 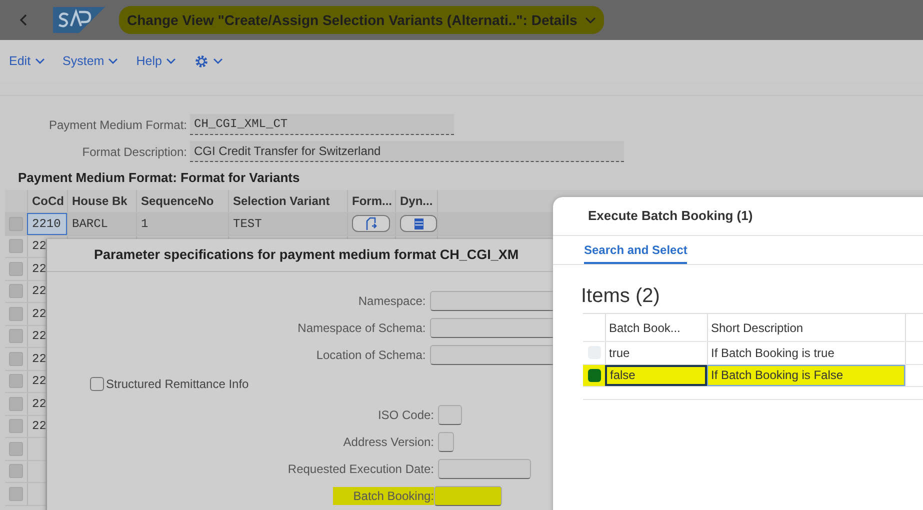 I want to click on column-header: CoCd, so click(x=47, y=201).